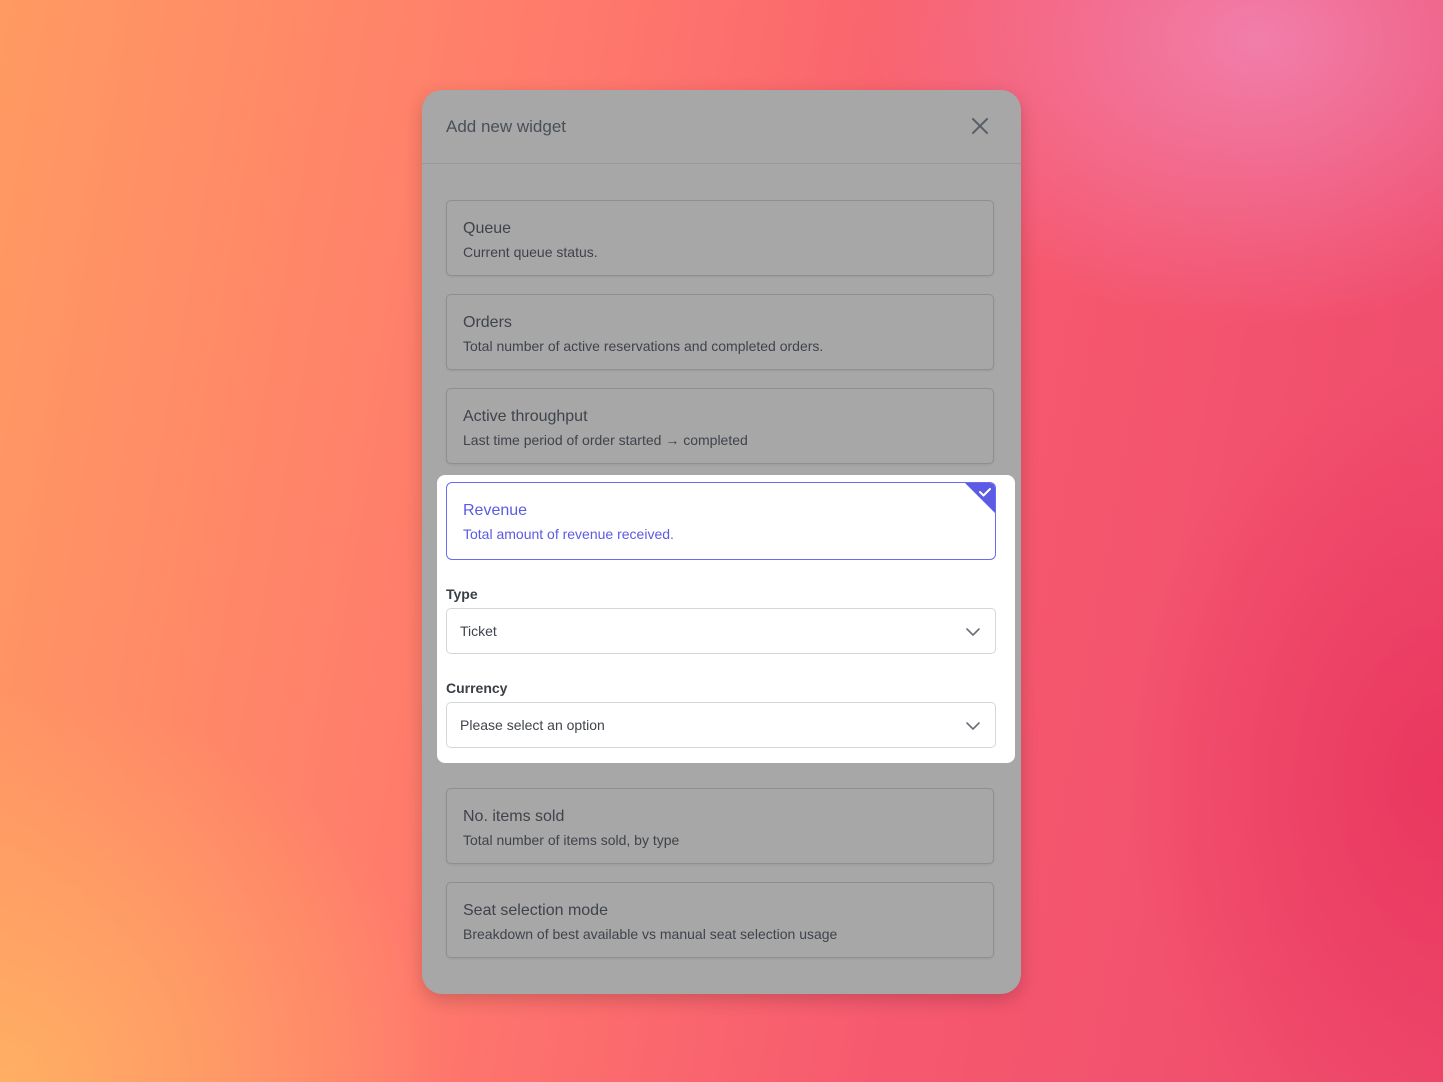 The height and width of the screenshot is (1082, 1443). I want to click on type-select: Ticket, so click(721, 631).